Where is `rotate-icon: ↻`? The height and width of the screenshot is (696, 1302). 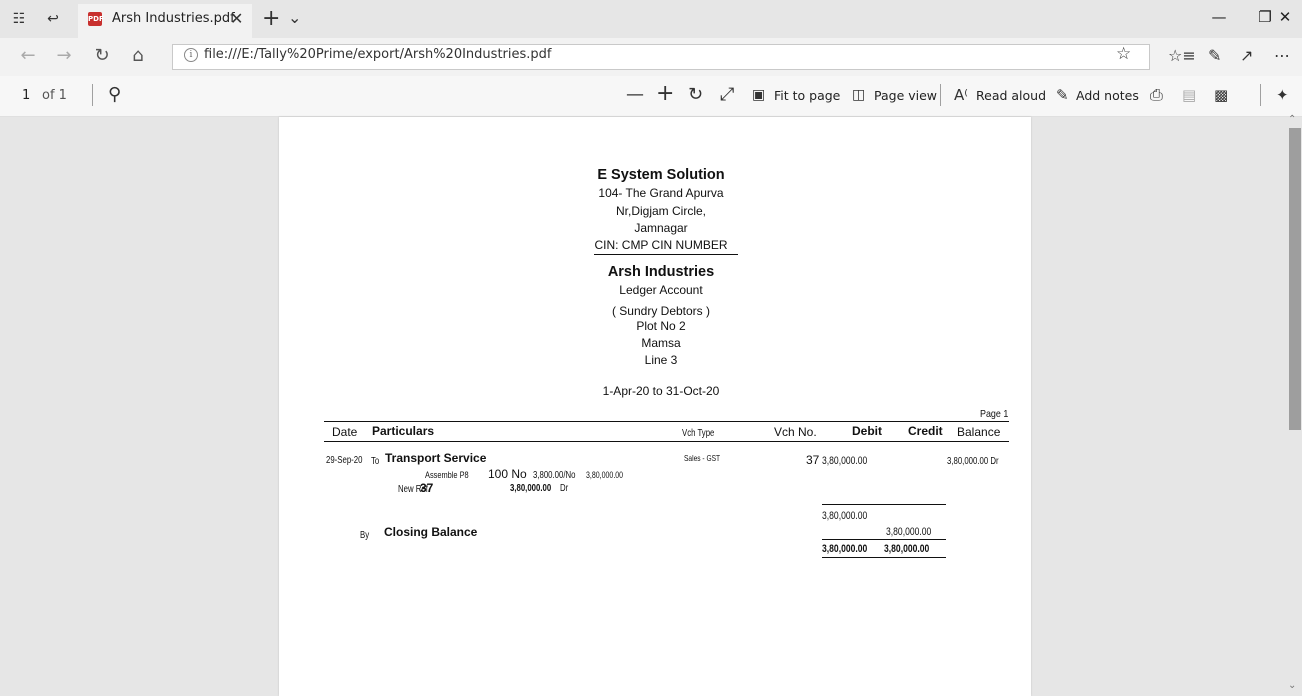
rotate-icon: ↻ is located at coordinates (695, 94).